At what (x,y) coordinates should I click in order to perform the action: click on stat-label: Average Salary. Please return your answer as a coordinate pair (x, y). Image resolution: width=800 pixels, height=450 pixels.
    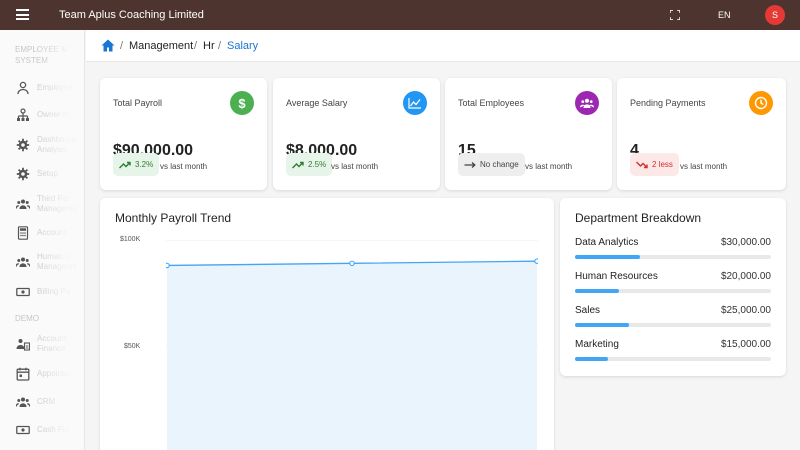
    Looking at the image, I should click on (317, 103).